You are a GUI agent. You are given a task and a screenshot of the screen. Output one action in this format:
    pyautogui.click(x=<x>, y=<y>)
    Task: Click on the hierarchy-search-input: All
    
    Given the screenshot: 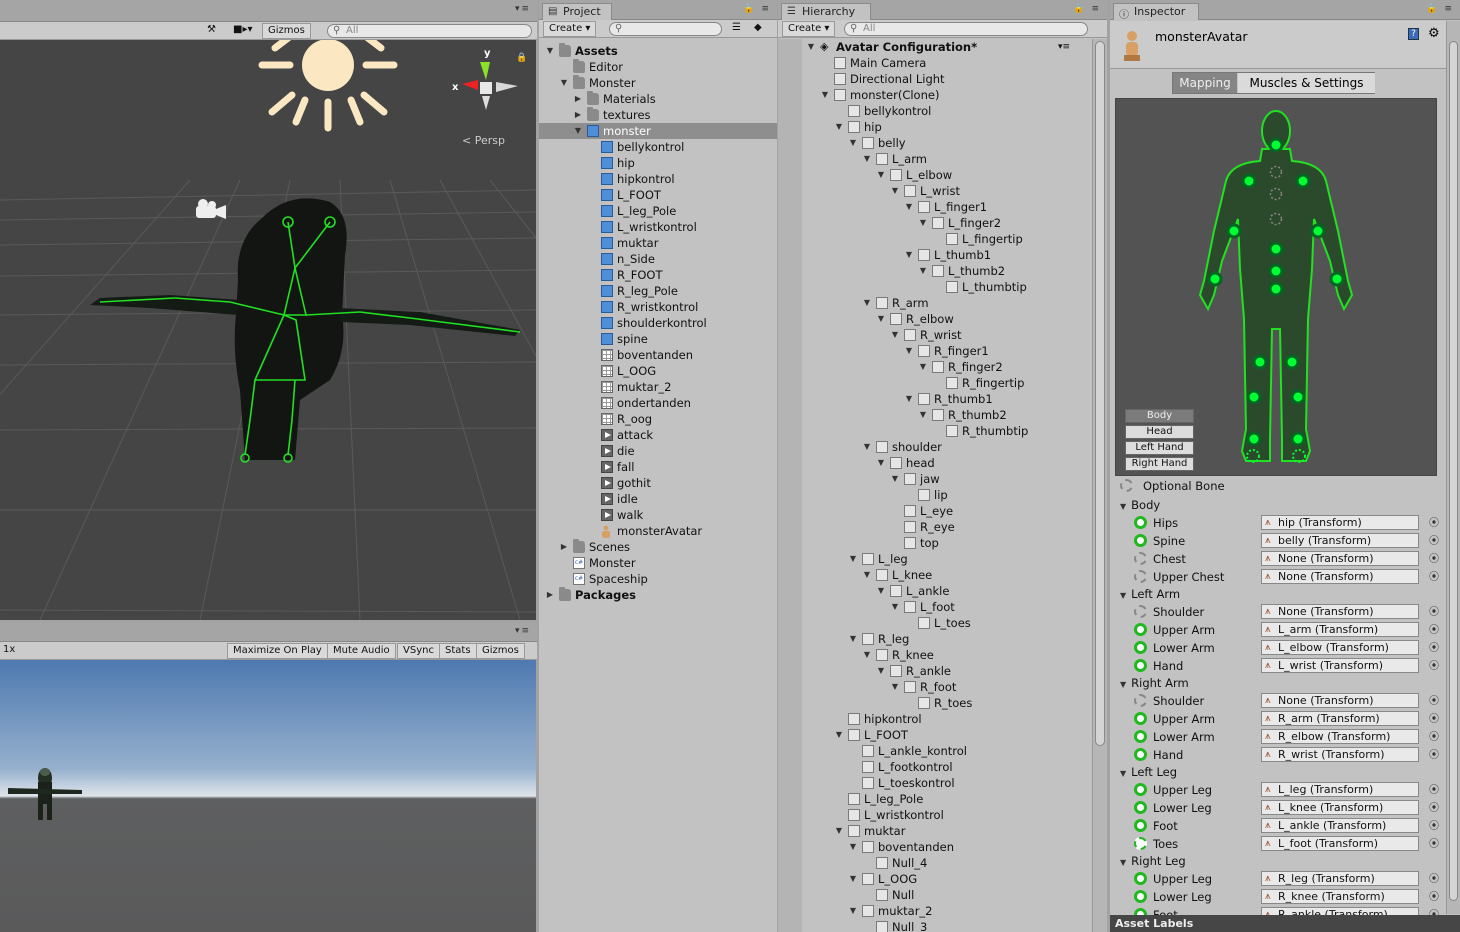 What is the action you would take?
    pyautogui.click(x=966, y=29)
    